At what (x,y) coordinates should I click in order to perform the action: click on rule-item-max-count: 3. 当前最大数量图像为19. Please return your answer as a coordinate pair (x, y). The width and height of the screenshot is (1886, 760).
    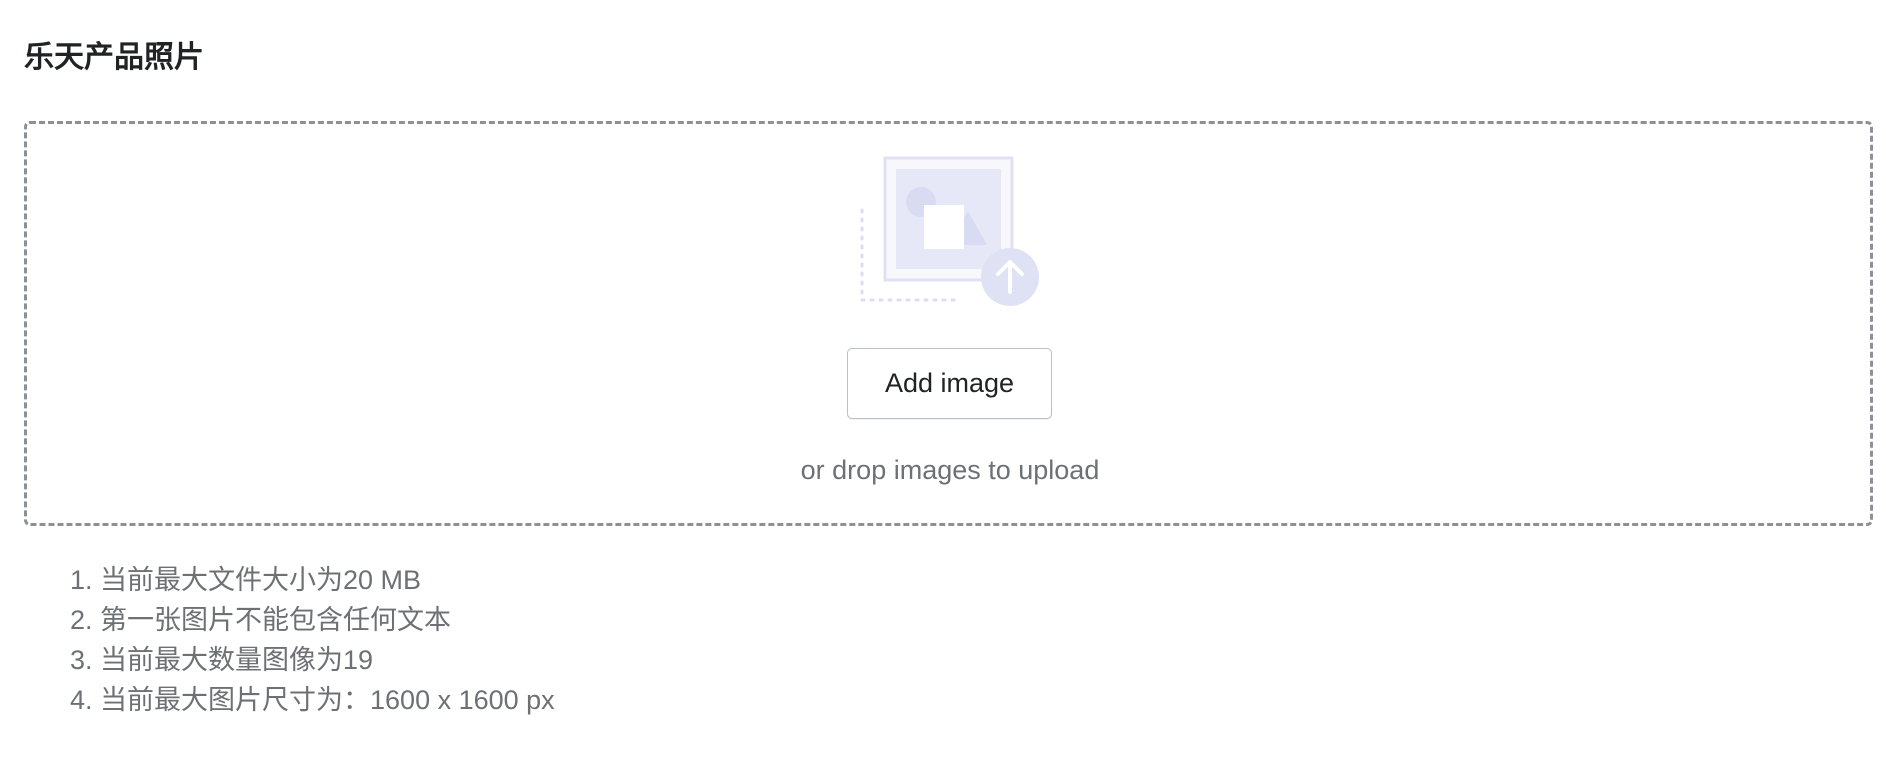
    Looking at the image, I should click on (222, 660).